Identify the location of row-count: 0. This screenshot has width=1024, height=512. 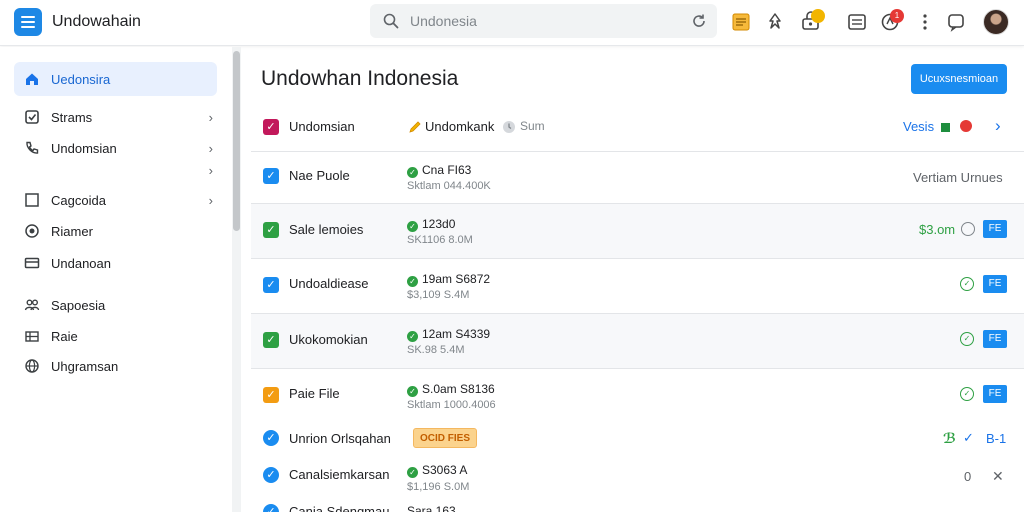
(968, 476).